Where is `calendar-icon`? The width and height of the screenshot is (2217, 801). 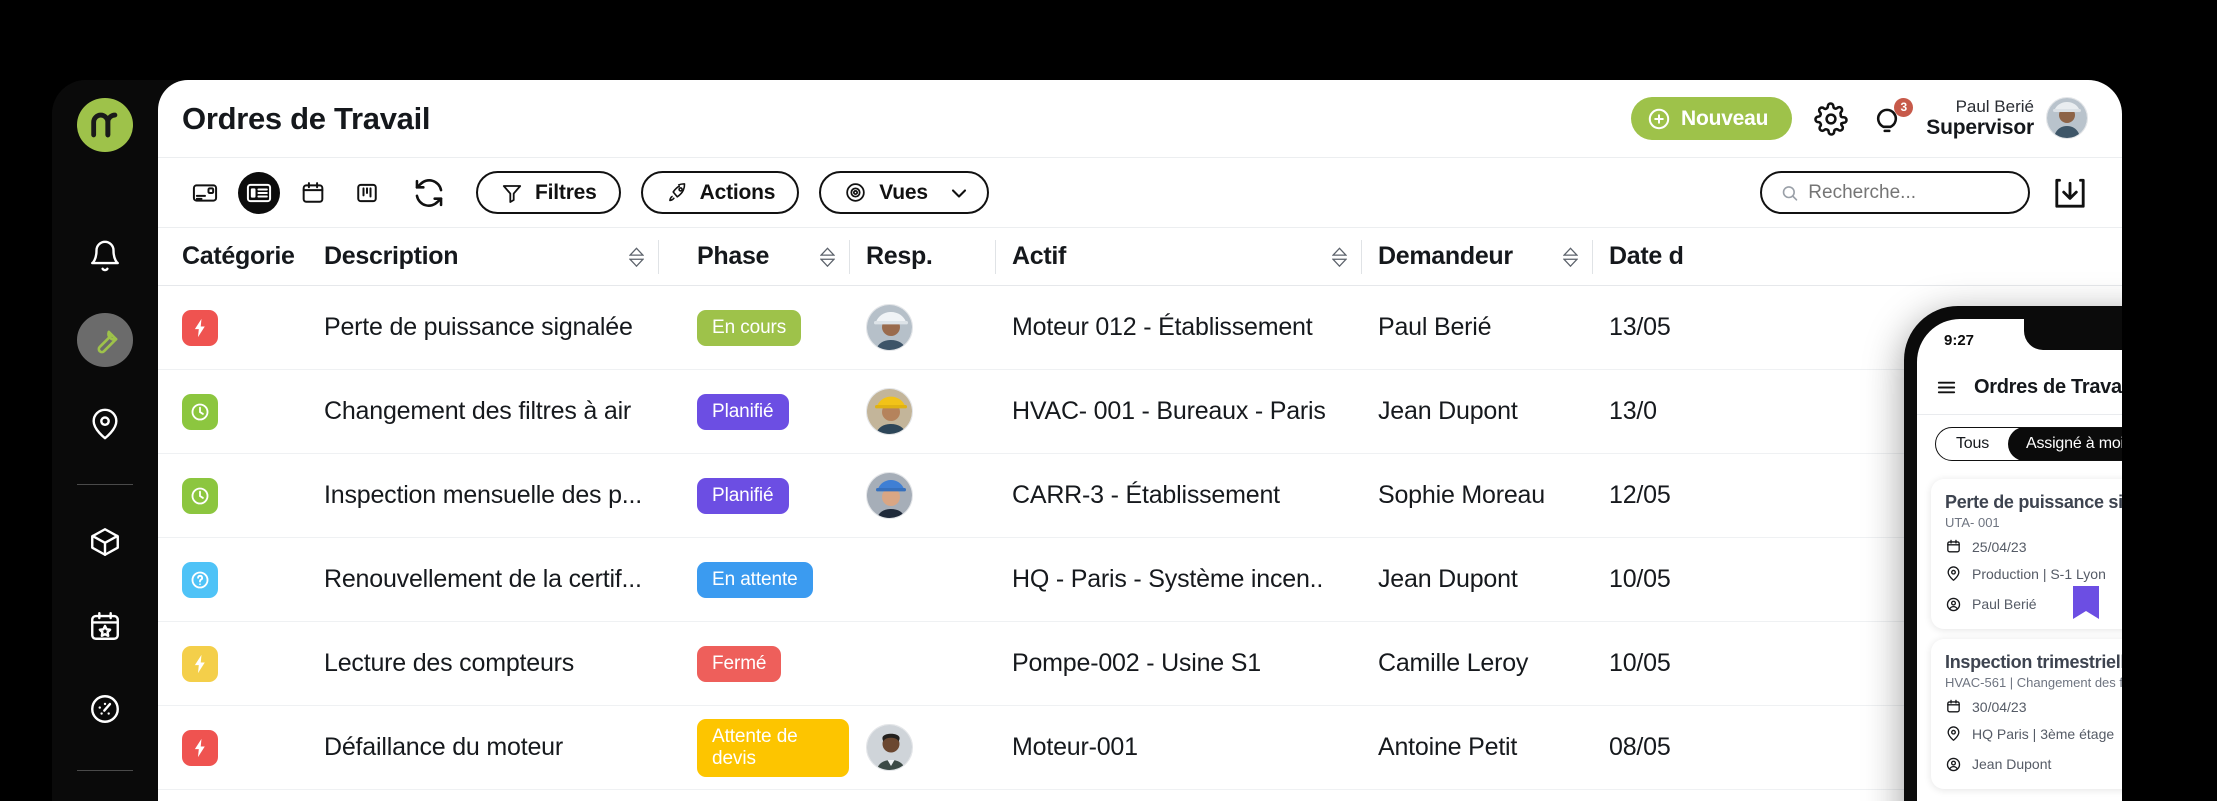 calendar-icon is located at coordinates (313, 192).